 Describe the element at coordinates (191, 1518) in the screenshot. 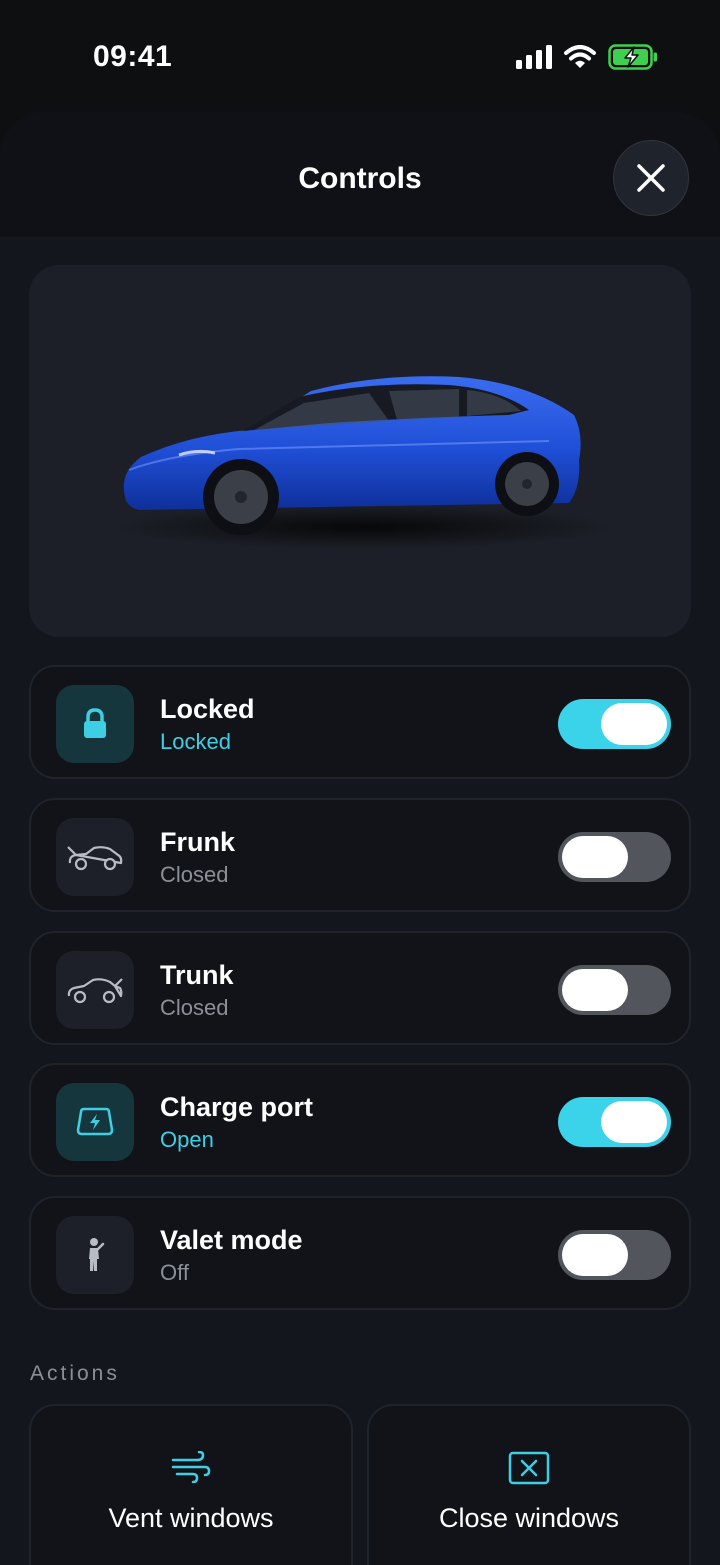

I see `action-label: Vent windows` at that location.